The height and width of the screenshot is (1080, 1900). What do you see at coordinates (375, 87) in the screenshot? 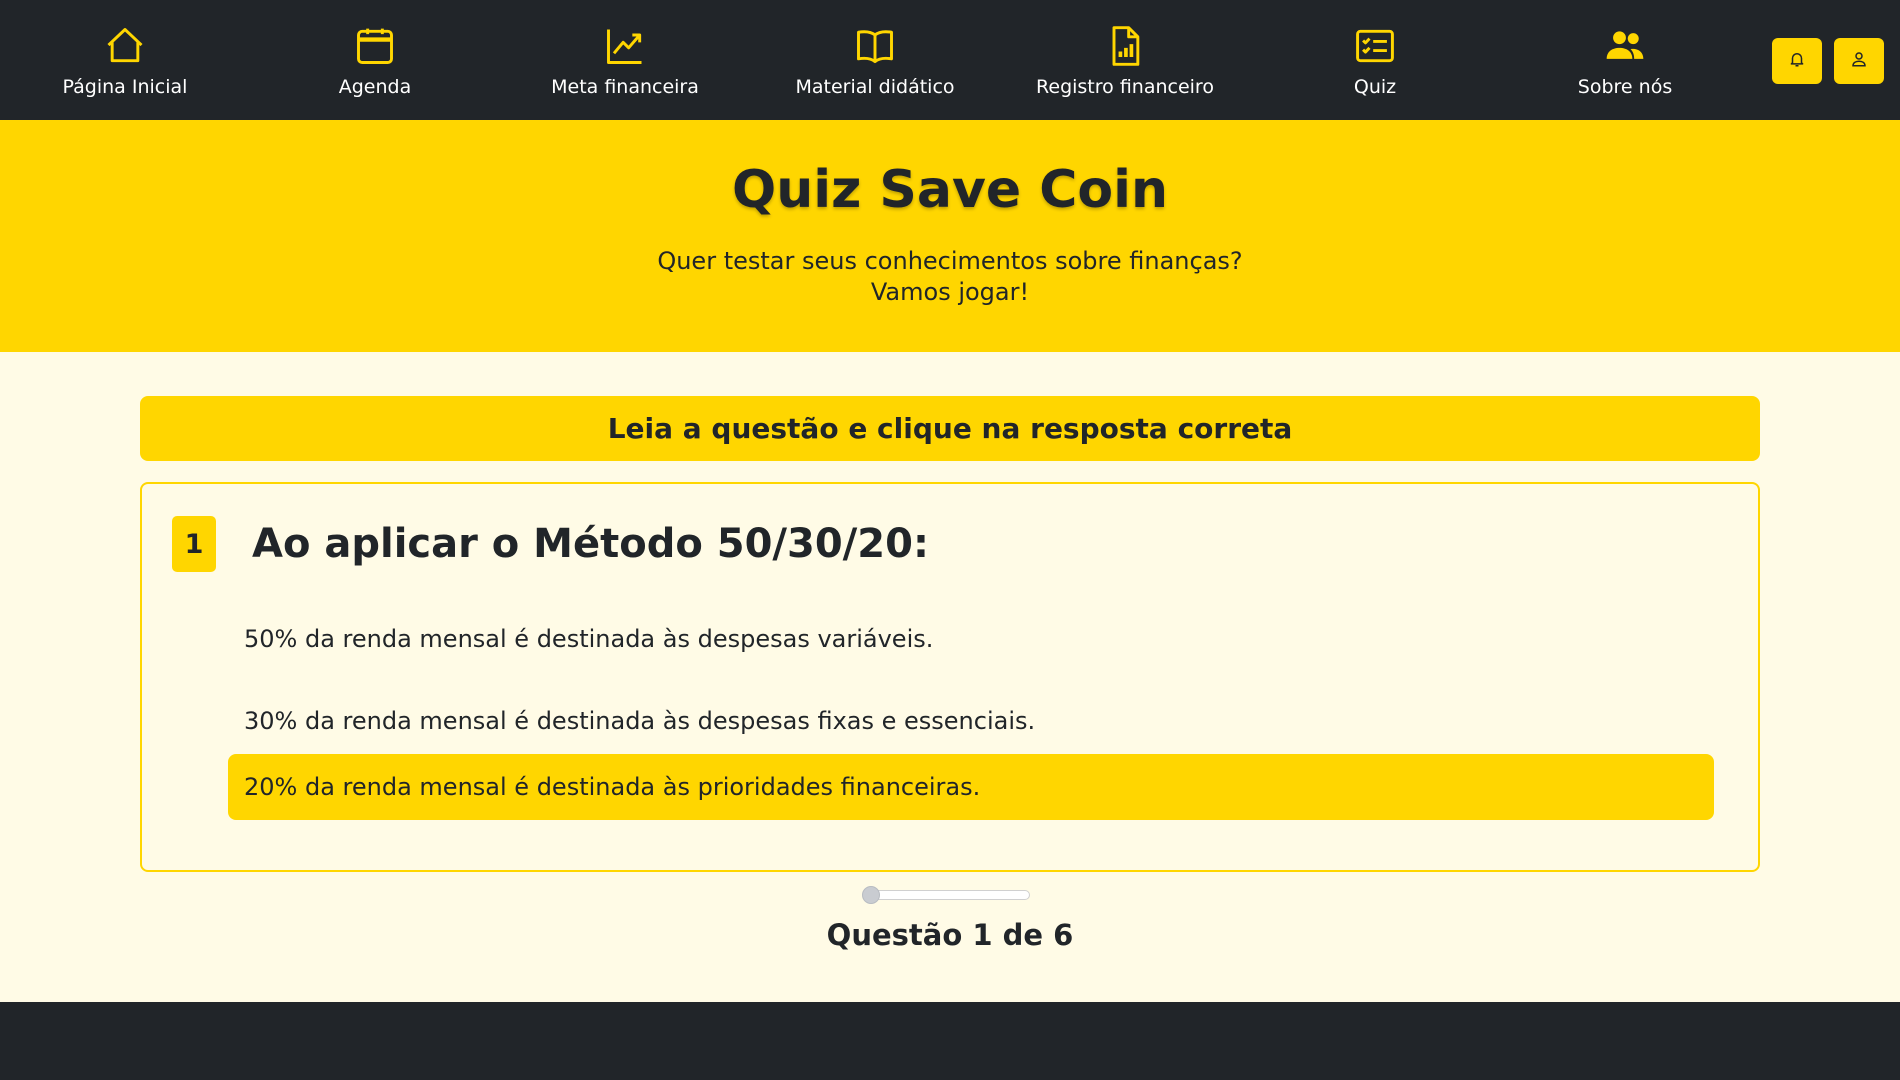
I see `nav-item-label: Agenda` at bounding box center [375, 87].